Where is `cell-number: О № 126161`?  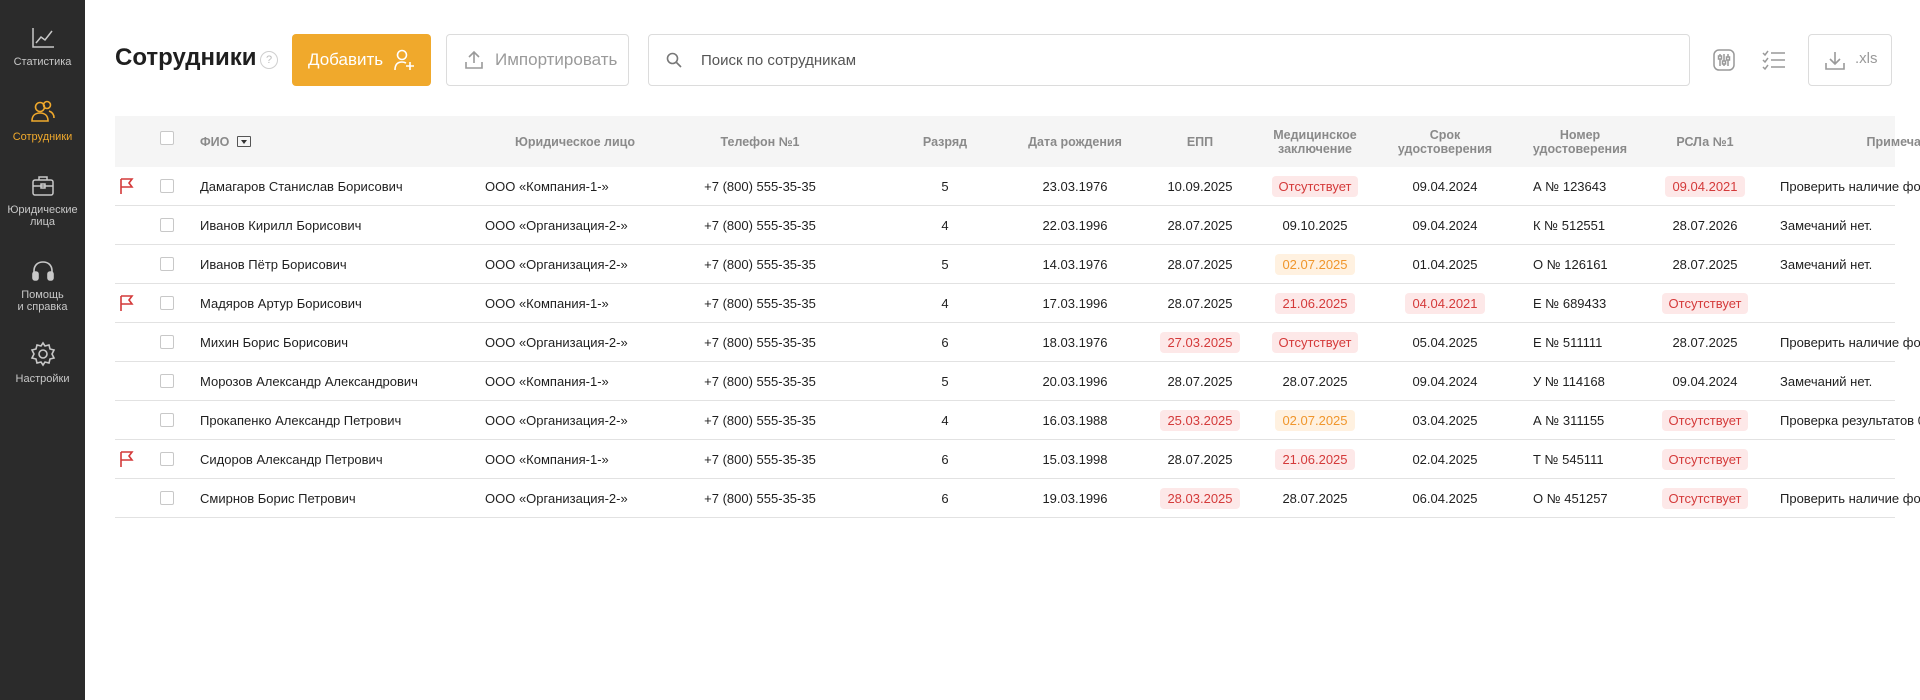
cell-number: О № 126161 is located at coordinates (1580, 264).